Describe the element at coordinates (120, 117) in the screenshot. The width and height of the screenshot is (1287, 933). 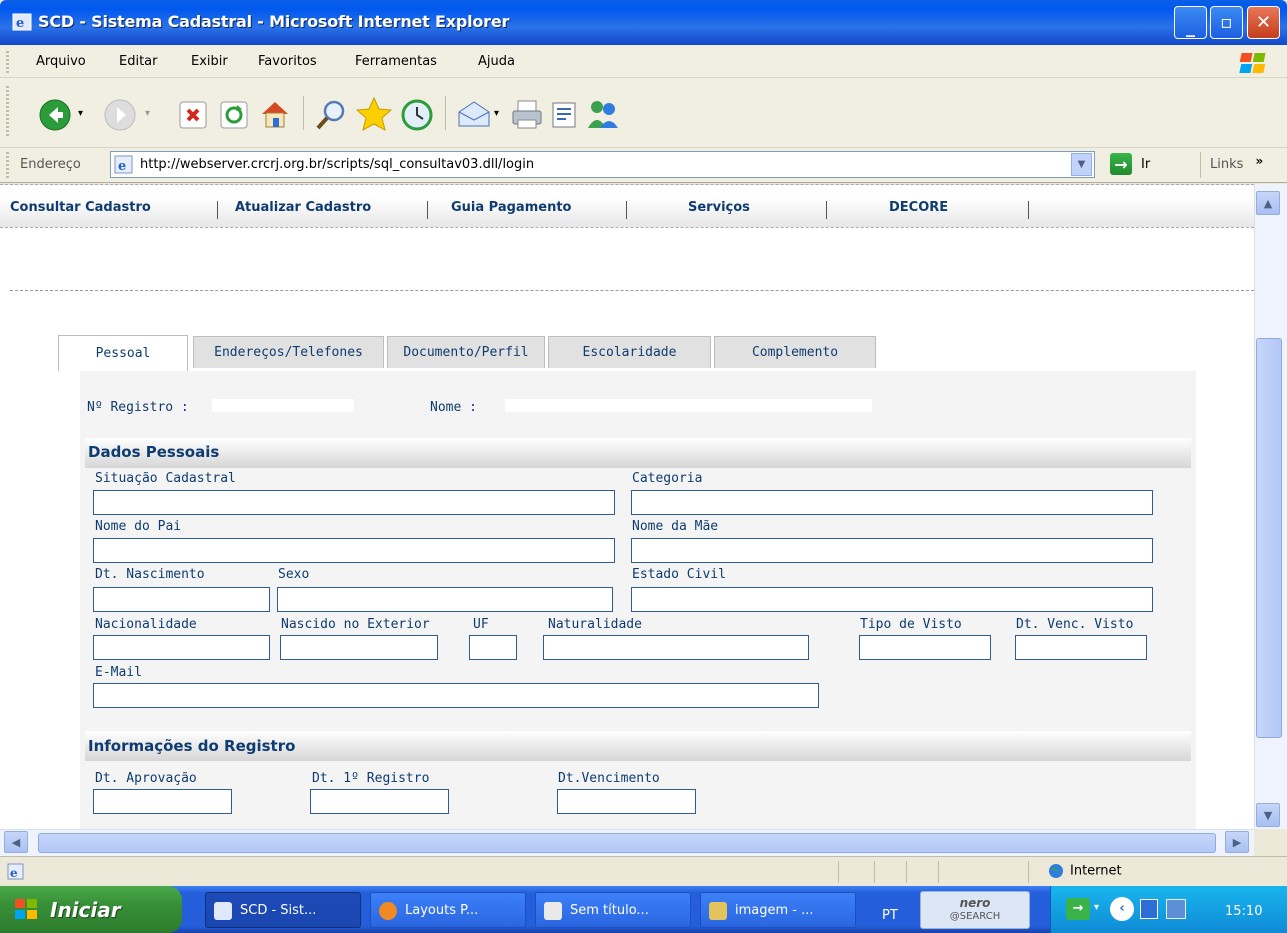
I see `forward-icon` at that location.